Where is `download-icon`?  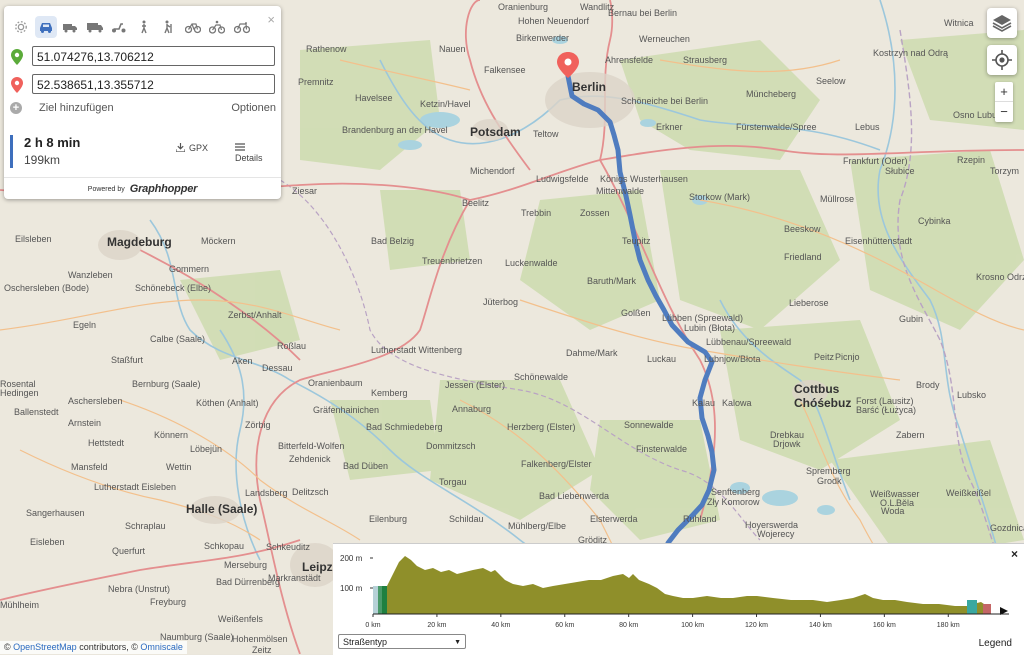 download-icon is located at coordinates (180, 148).